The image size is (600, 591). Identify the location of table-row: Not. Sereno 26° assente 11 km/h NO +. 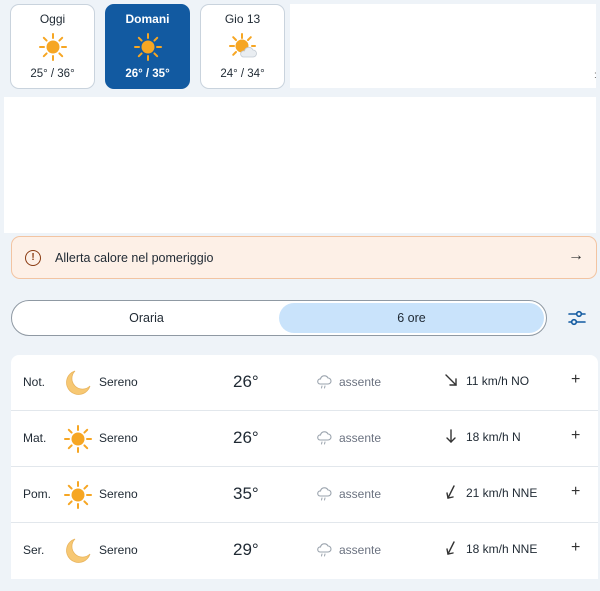
(304, 383).